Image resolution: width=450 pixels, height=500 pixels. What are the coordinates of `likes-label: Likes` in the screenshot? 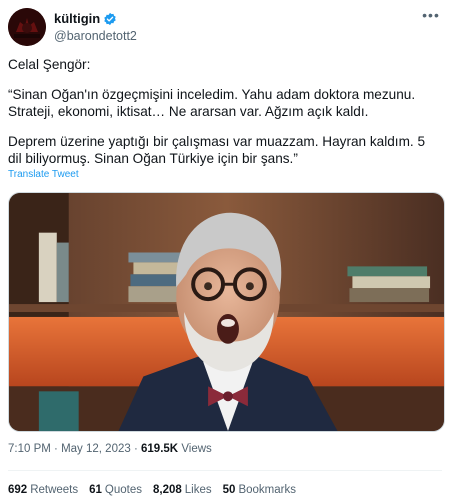 It's located at (198, 490).